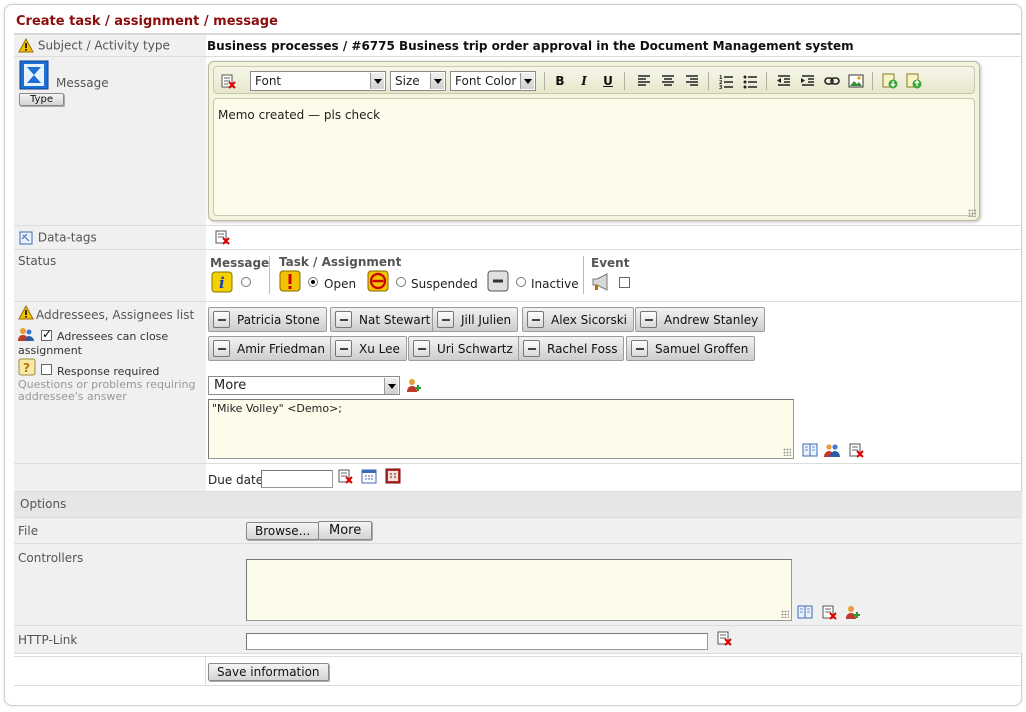 Image resolution: width=1026 pixels, height=712 pixels. What do you see at coordinates (464, 348) in the screenshot?
I see `addressee-chip: Uri Schwartz` at bounding box center [464, 348].